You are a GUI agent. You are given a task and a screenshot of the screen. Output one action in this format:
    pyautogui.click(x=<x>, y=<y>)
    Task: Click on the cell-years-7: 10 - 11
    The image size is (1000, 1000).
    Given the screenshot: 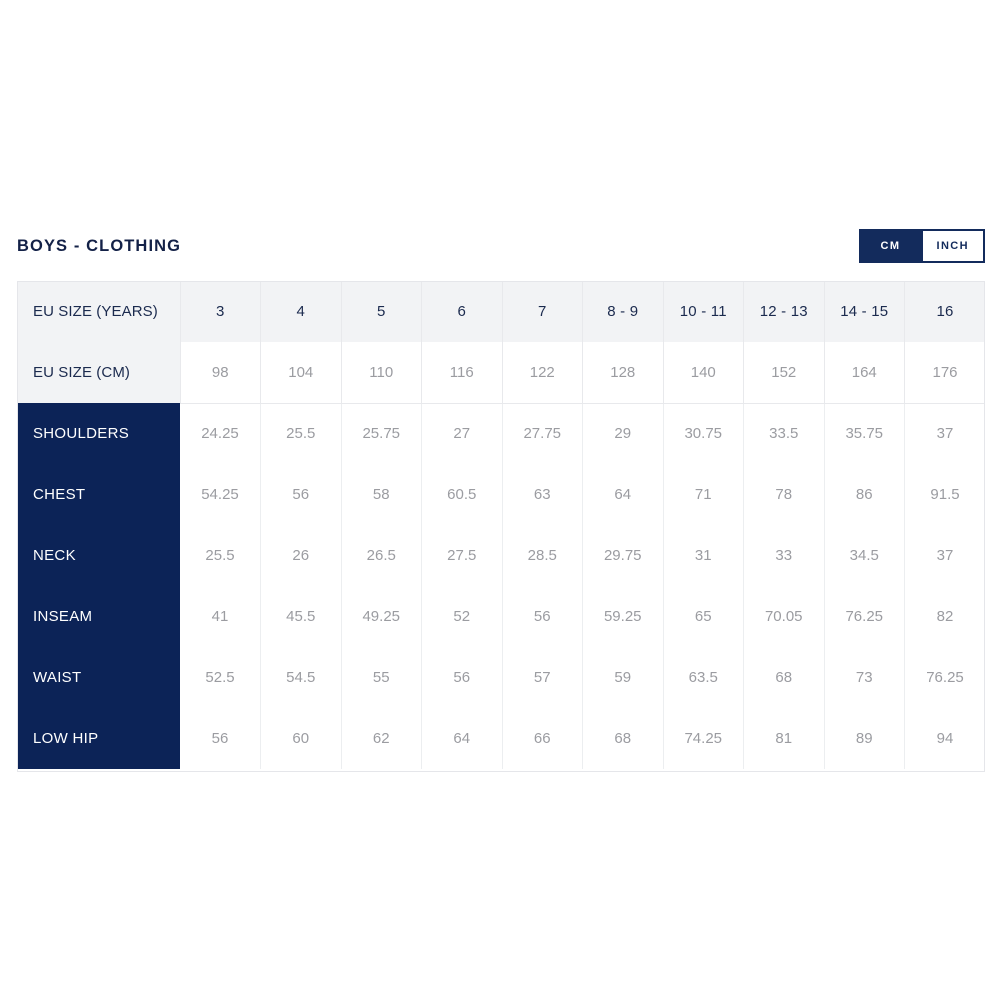 What is the action you would take?
    pyautogui.click(x=703, y=311)
    